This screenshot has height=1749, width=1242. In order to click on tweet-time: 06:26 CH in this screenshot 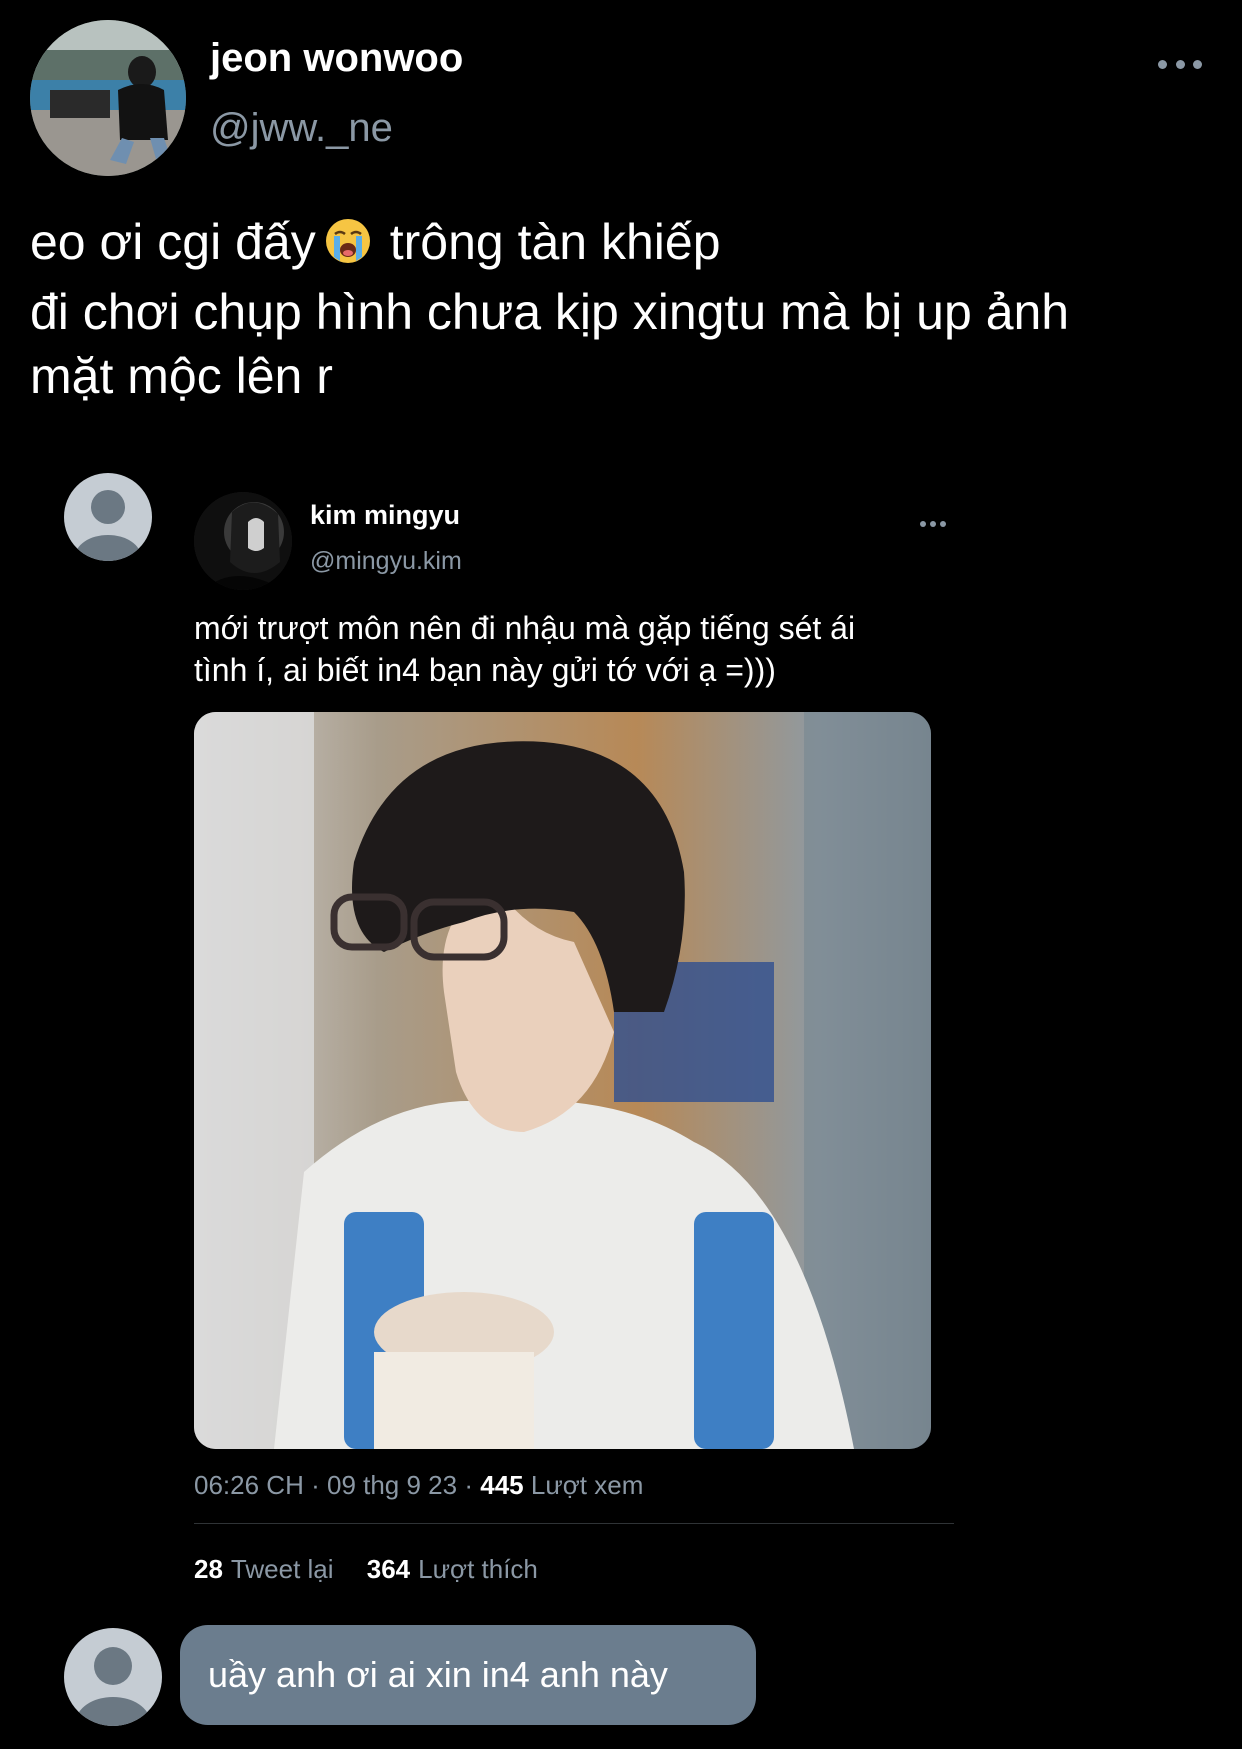, I will do `click(249, 1485)`.